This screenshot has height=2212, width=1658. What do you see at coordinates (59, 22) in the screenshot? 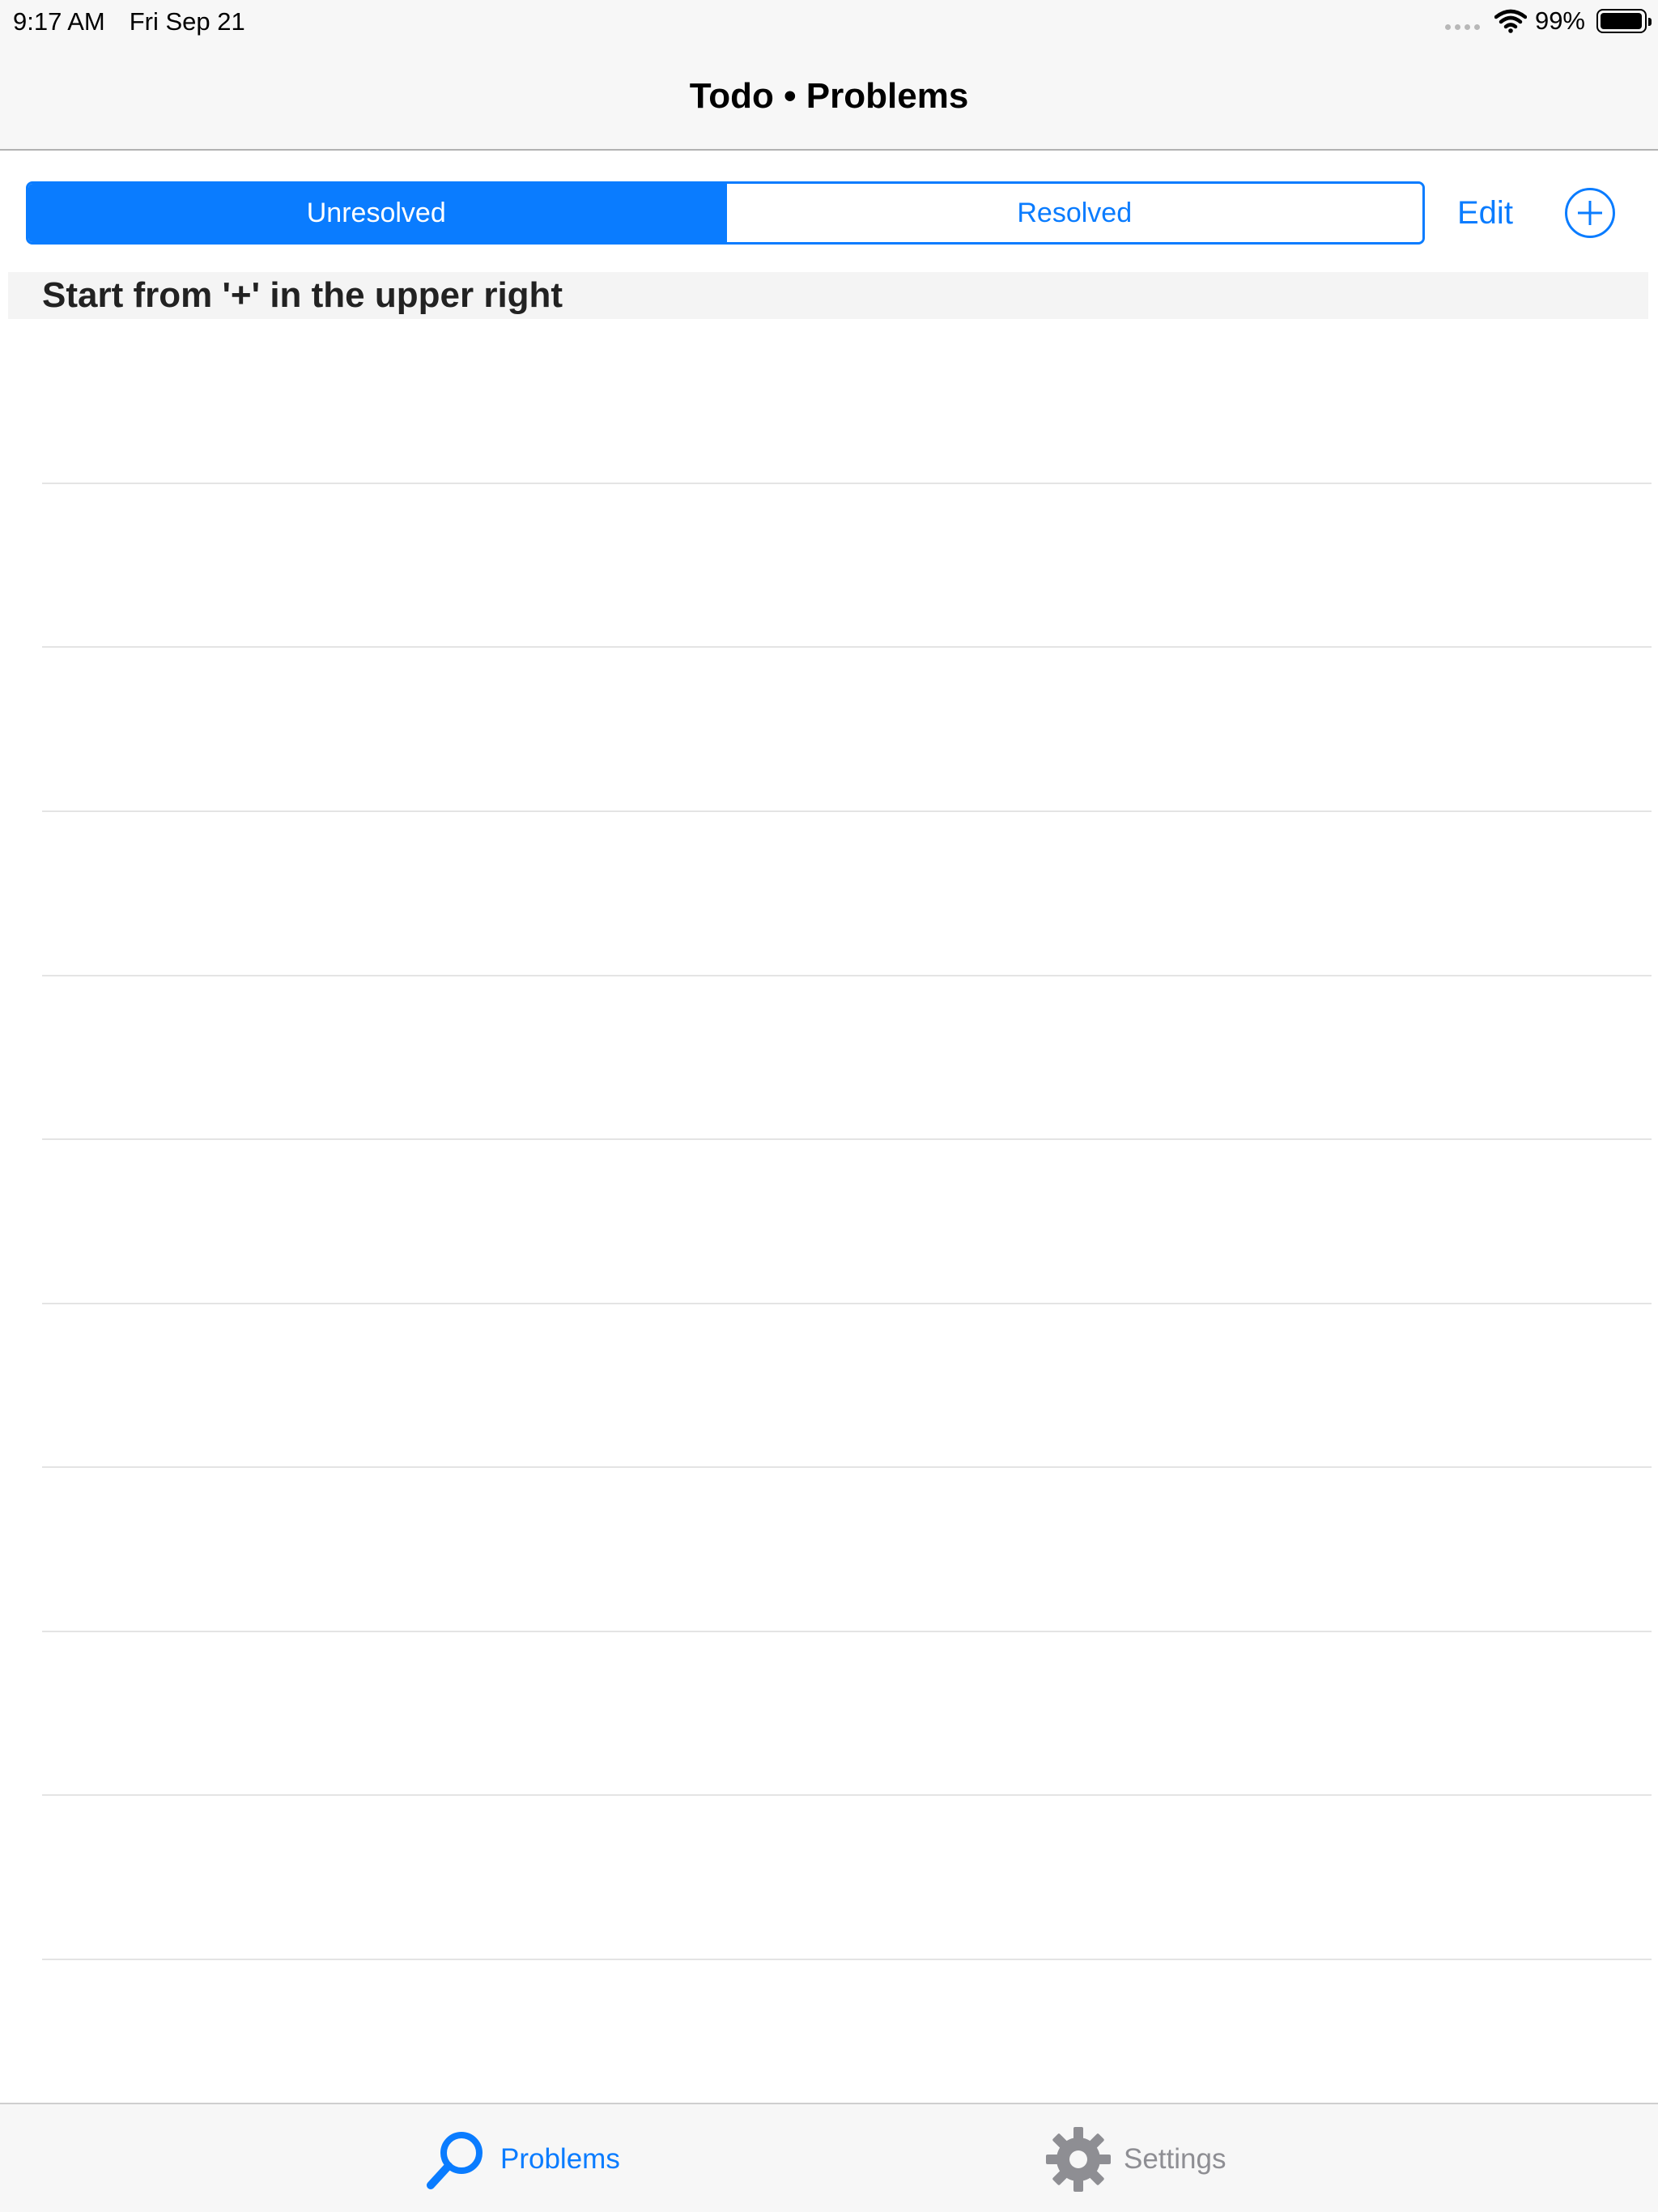
I see `status-time: 9:17 AM` at bounding box center [59, 22].